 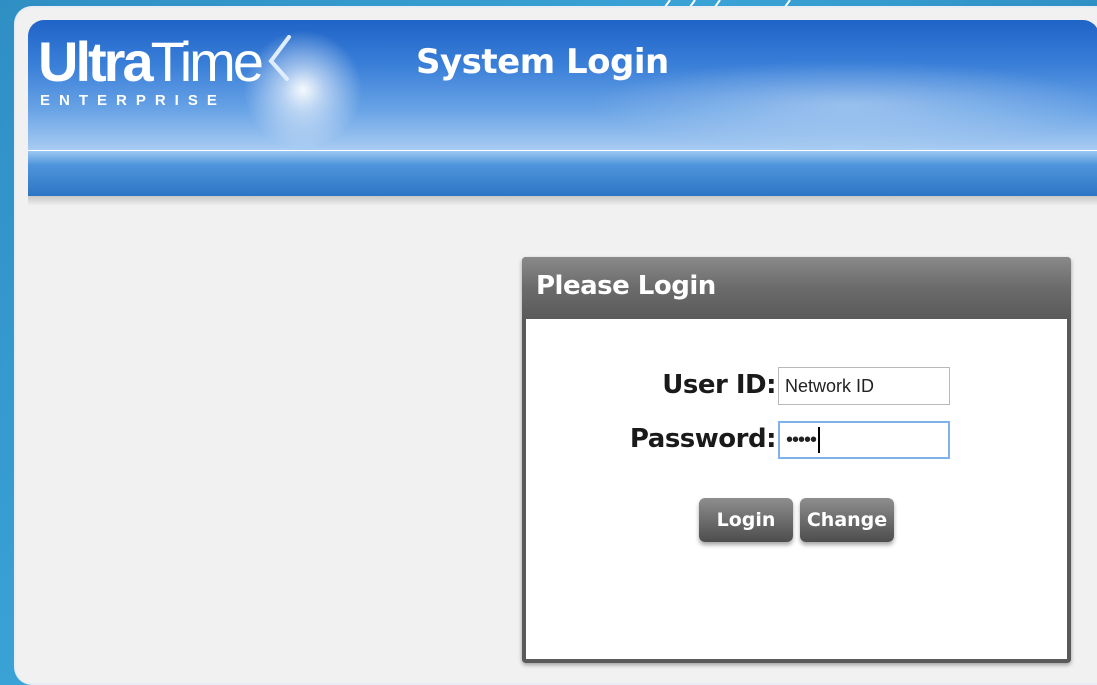 I want to click on logo-swoosh-icon, so click(x=279, y=58).